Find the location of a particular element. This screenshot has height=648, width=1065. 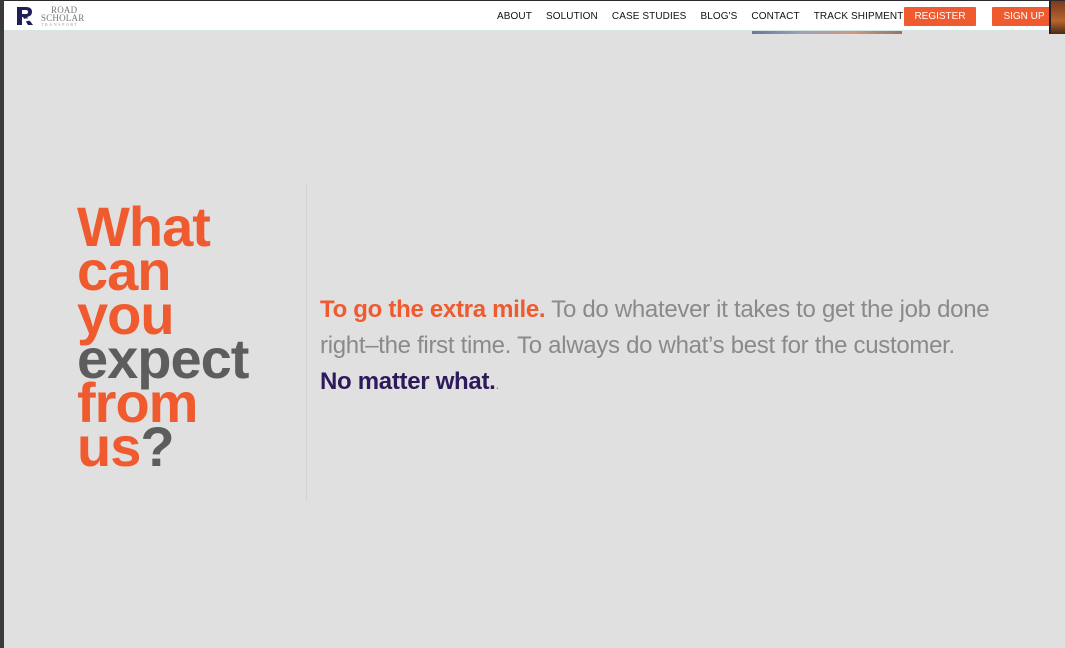

nav-contact: CONTACT is located at coordinates (775, 16).